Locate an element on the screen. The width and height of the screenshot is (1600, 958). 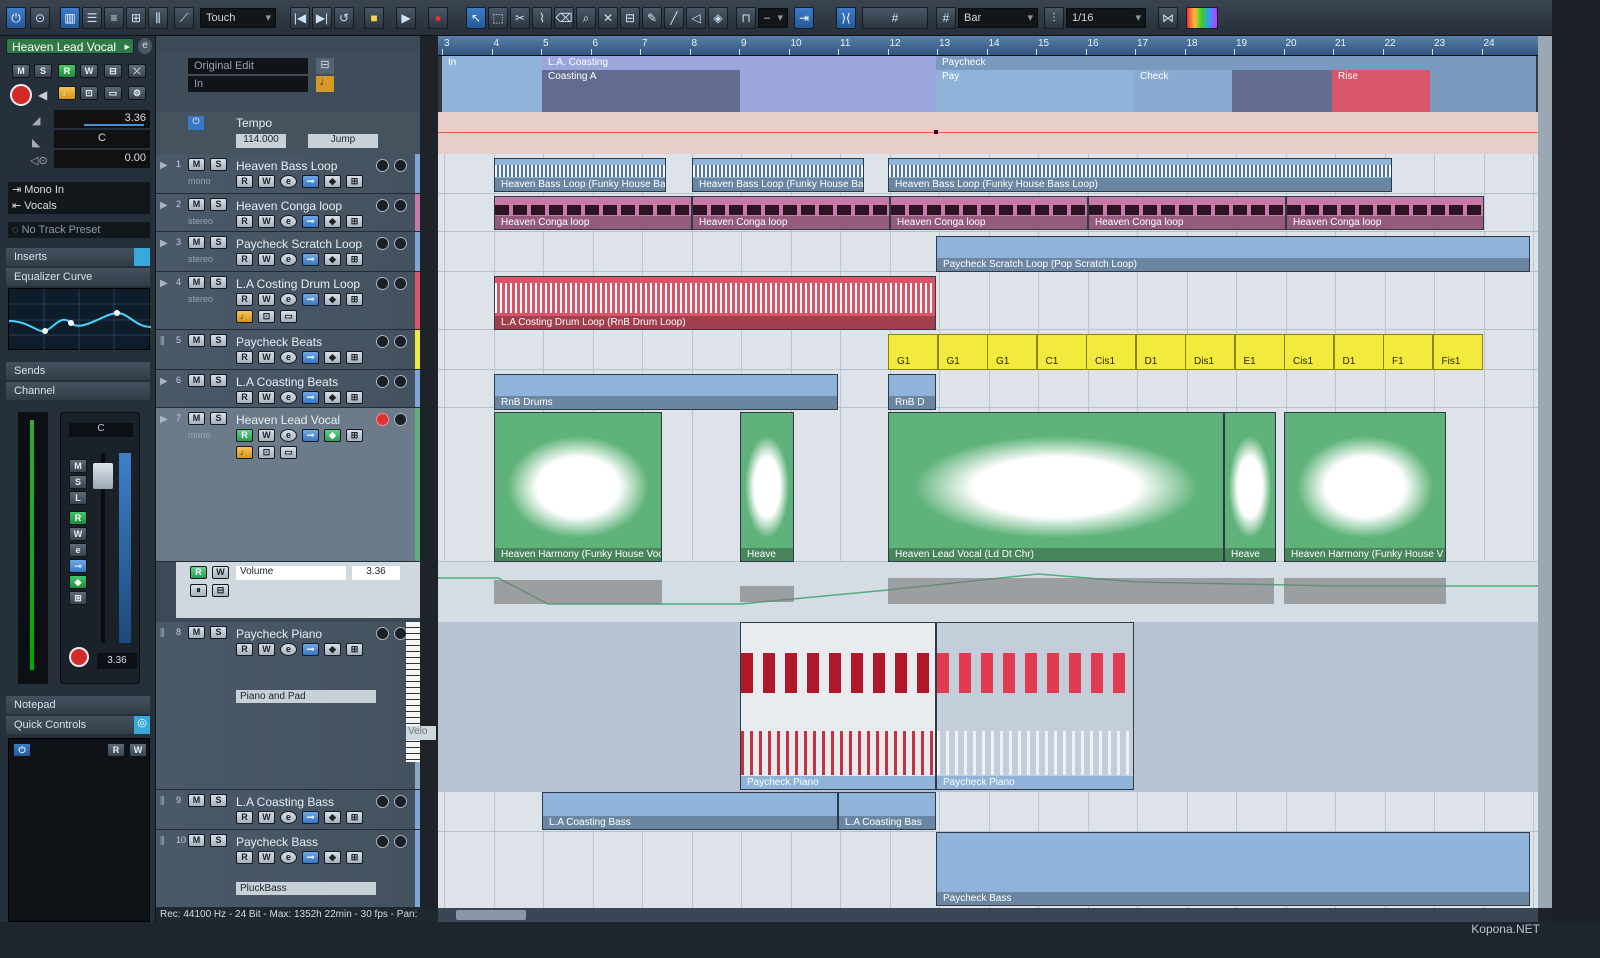
channel-eq-button: ⊸ is located at coordinates (78, 566).